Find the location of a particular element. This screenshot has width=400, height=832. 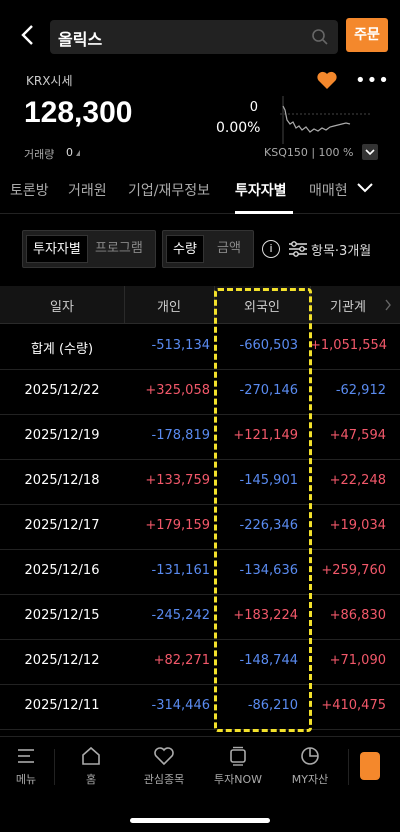

options-period-label: 항목·3개월 is located at coordinates (341, 249).